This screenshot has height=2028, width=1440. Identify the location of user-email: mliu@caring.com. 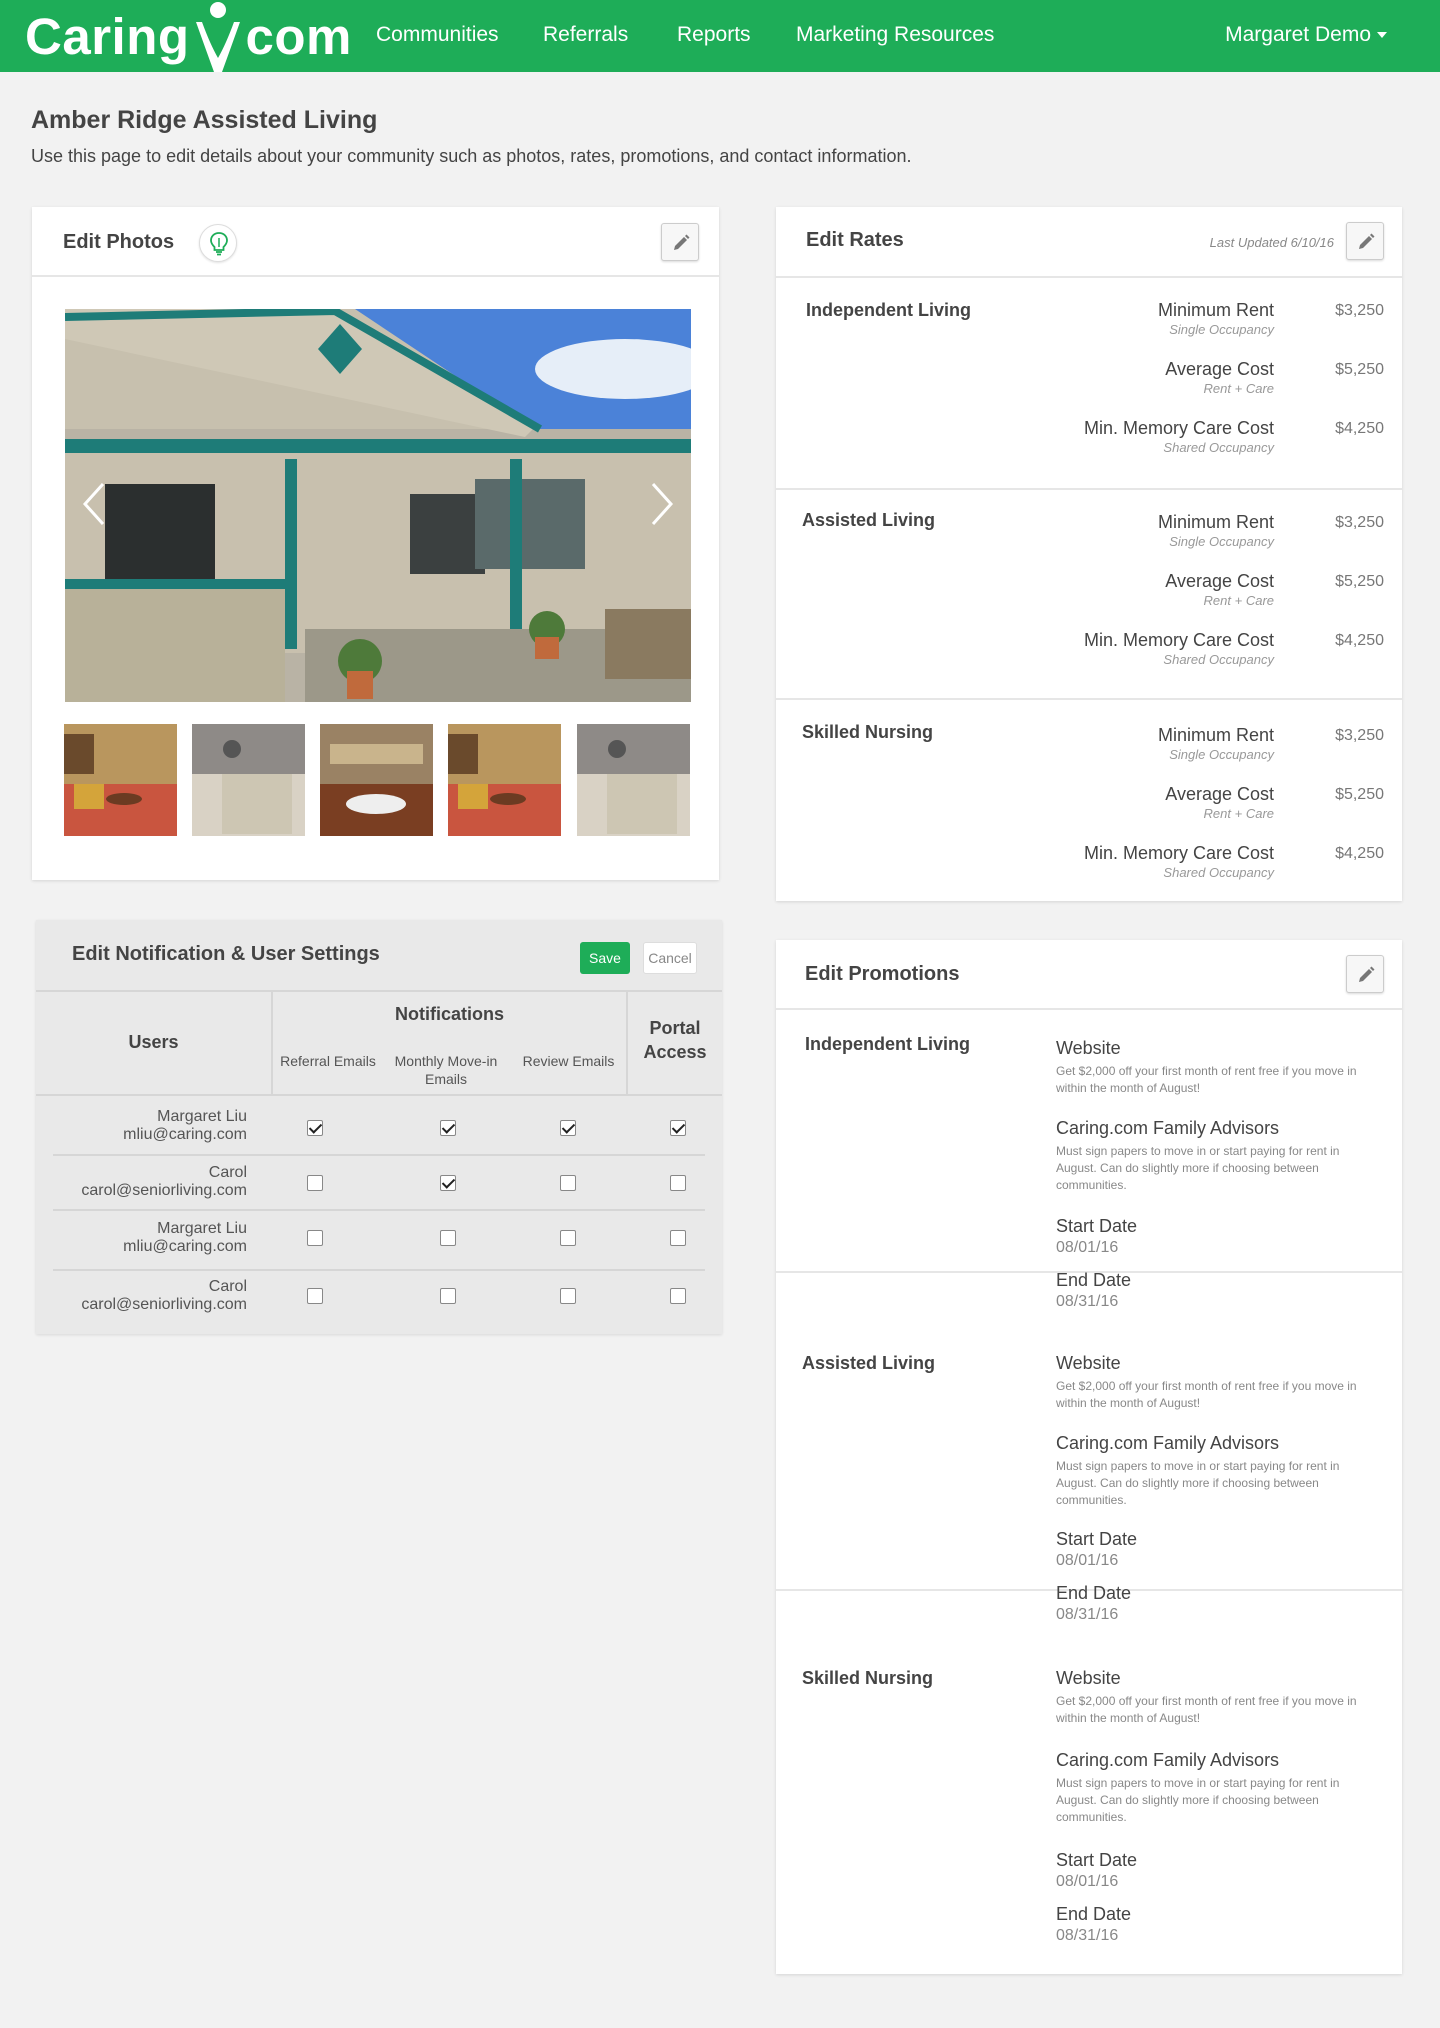
(185, 1134).